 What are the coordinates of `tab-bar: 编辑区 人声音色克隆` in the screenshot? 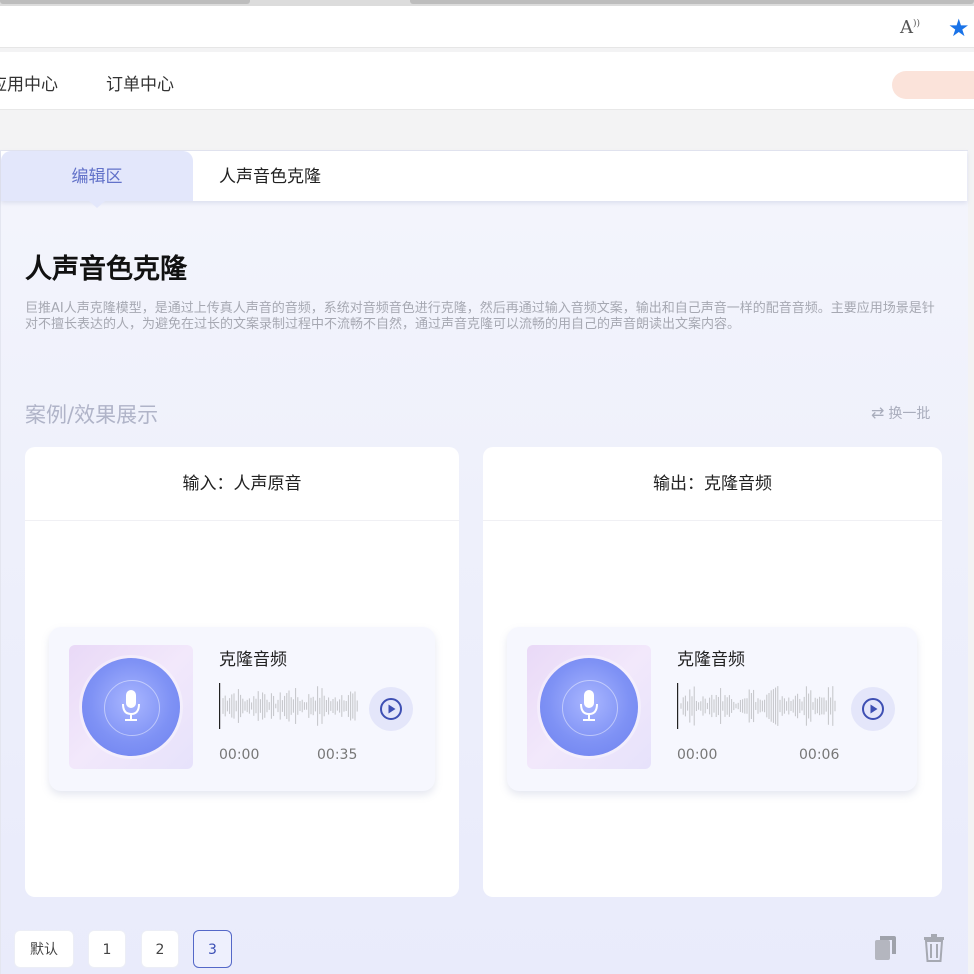 It's located at (484, 179).